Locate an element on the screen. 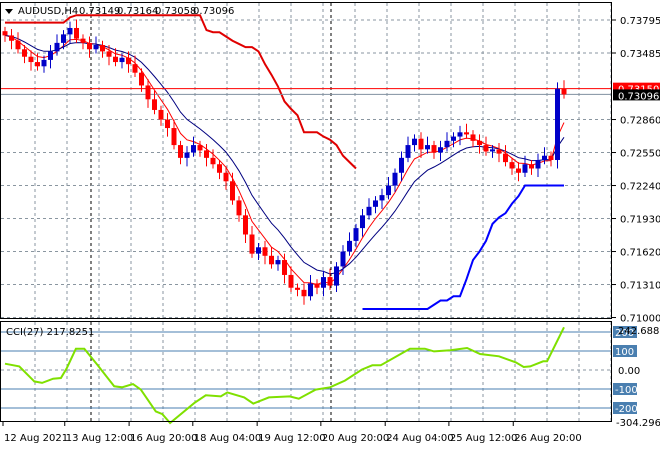 Image resolution: width=660 pixels, height=450 pixels. price-tick-label: 0.71000 is located at coordinates (640, 319).